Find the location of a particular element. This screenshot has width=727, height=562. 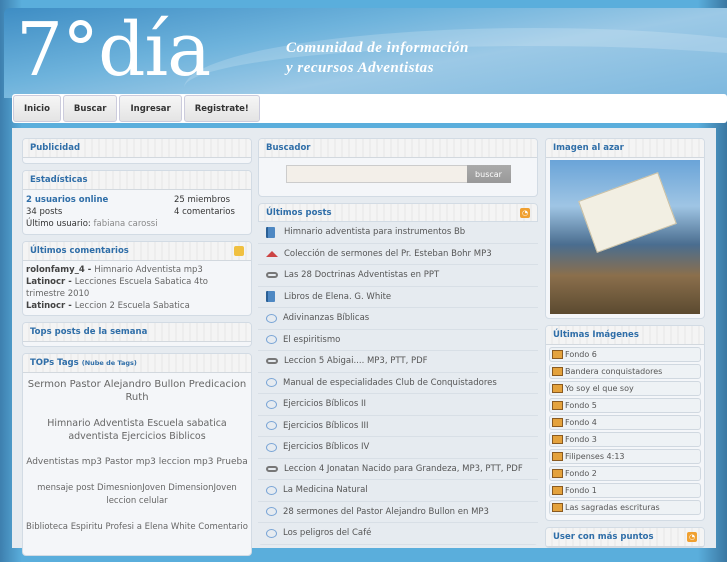

post-item: Adivinanzas Bíblicas is located at coordinates (398, 319).